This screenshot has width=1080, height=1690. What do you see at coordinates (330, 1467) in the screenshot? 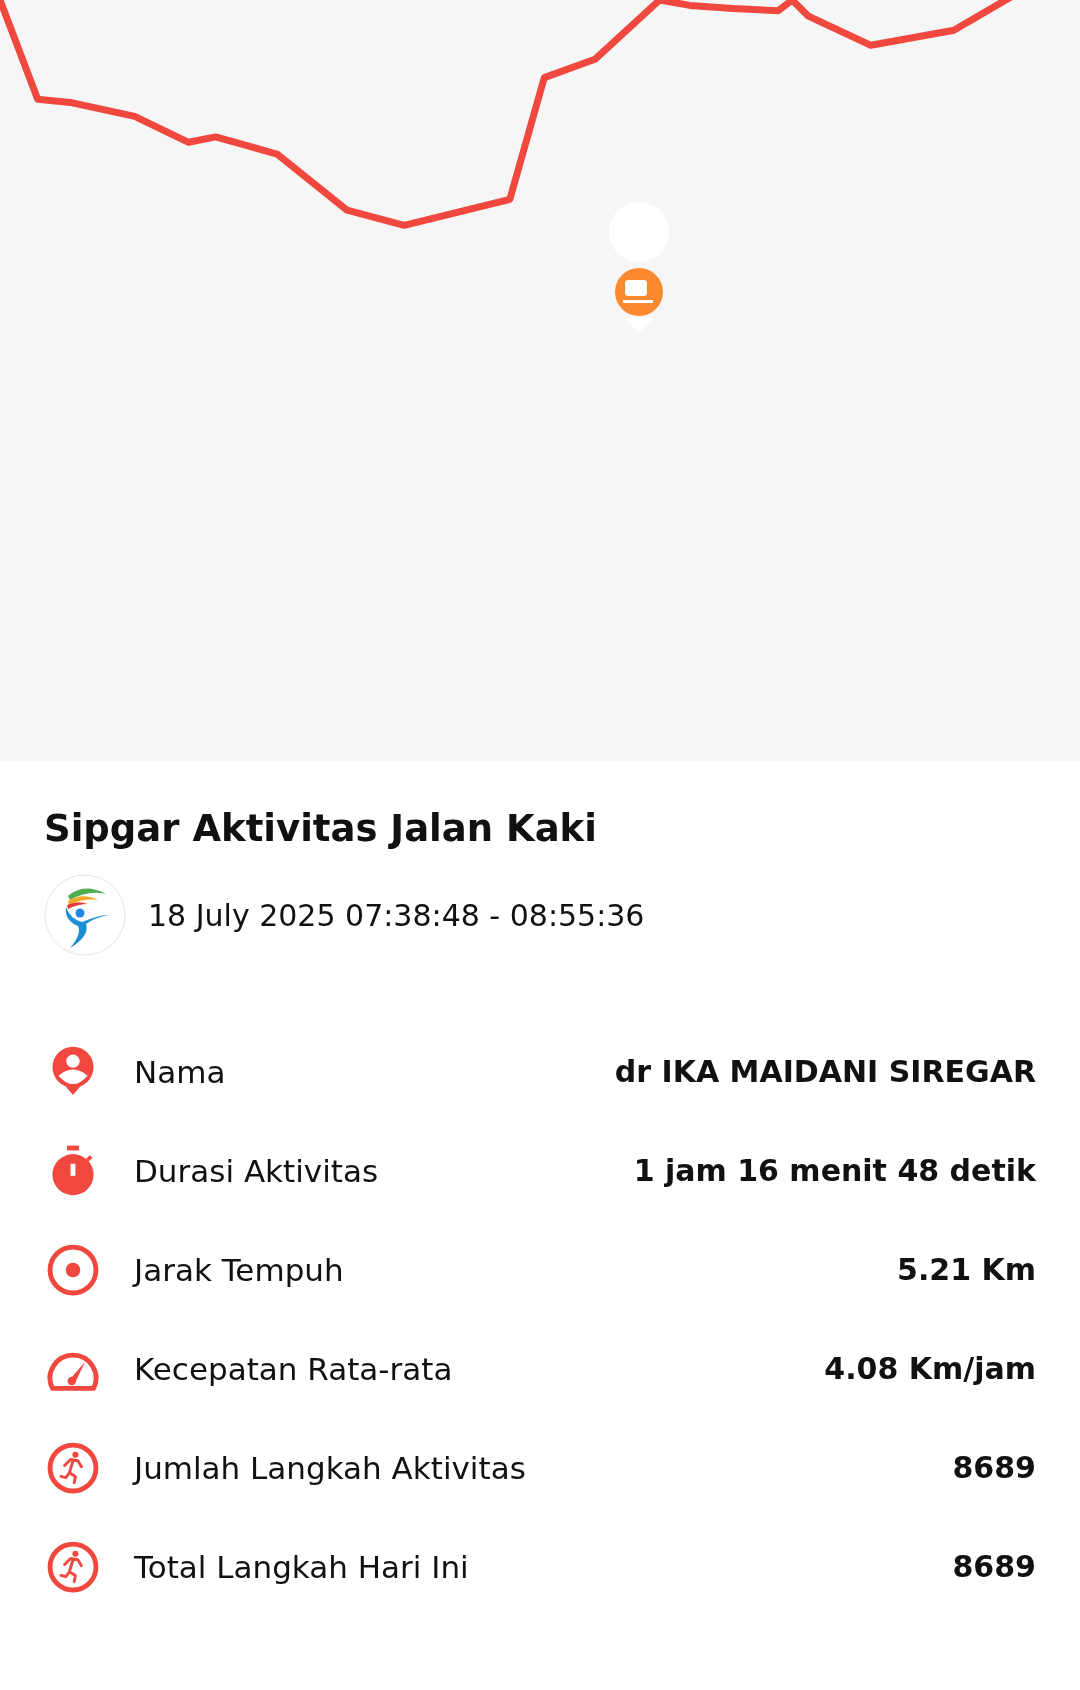
I see `stat-label: Jumlah Langkah Aktivitas` at bounding box center [330, 1467].